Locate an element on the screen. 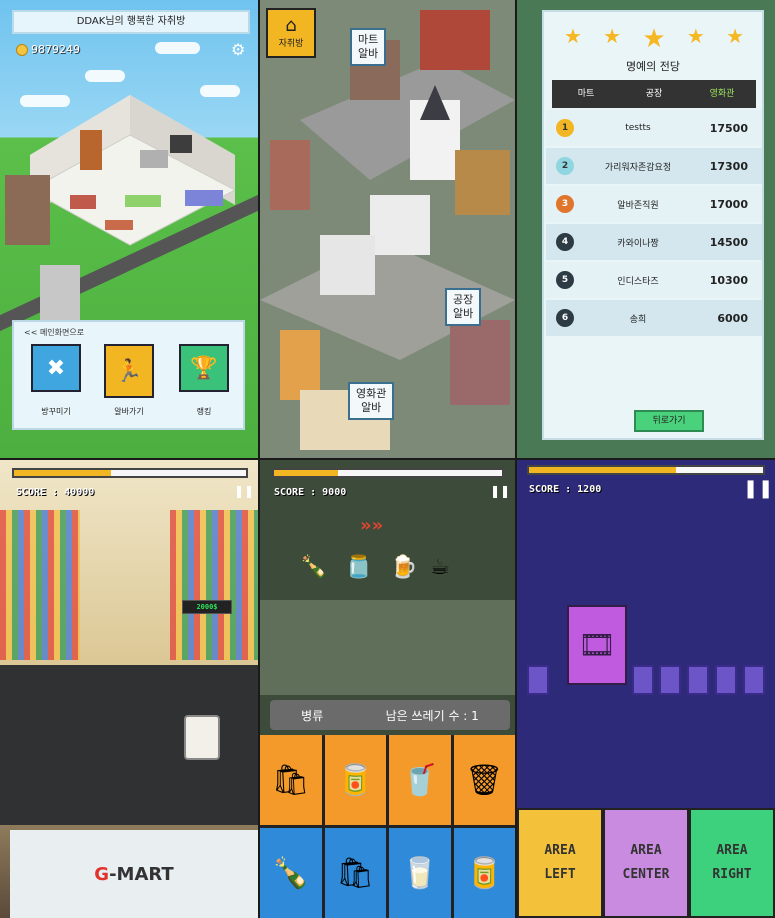 This screenshot has width=775, height=918. score-label: SCORE : 40000 is located at coordinates (55, 492).